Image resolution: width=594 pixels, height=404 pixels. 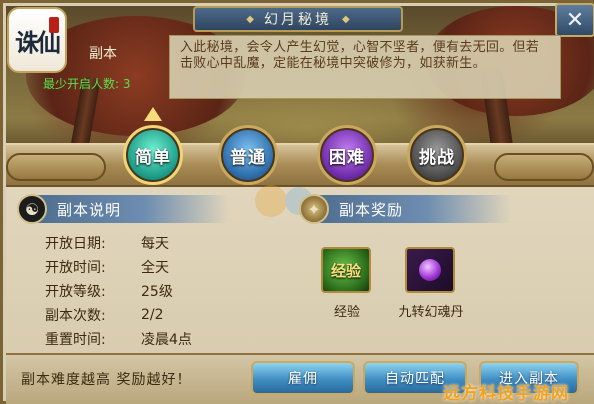 What do you see at coordinates (248, 157) in the screenshot?
I see `difficulty-label: 普通` at bounding box center [248, 157].